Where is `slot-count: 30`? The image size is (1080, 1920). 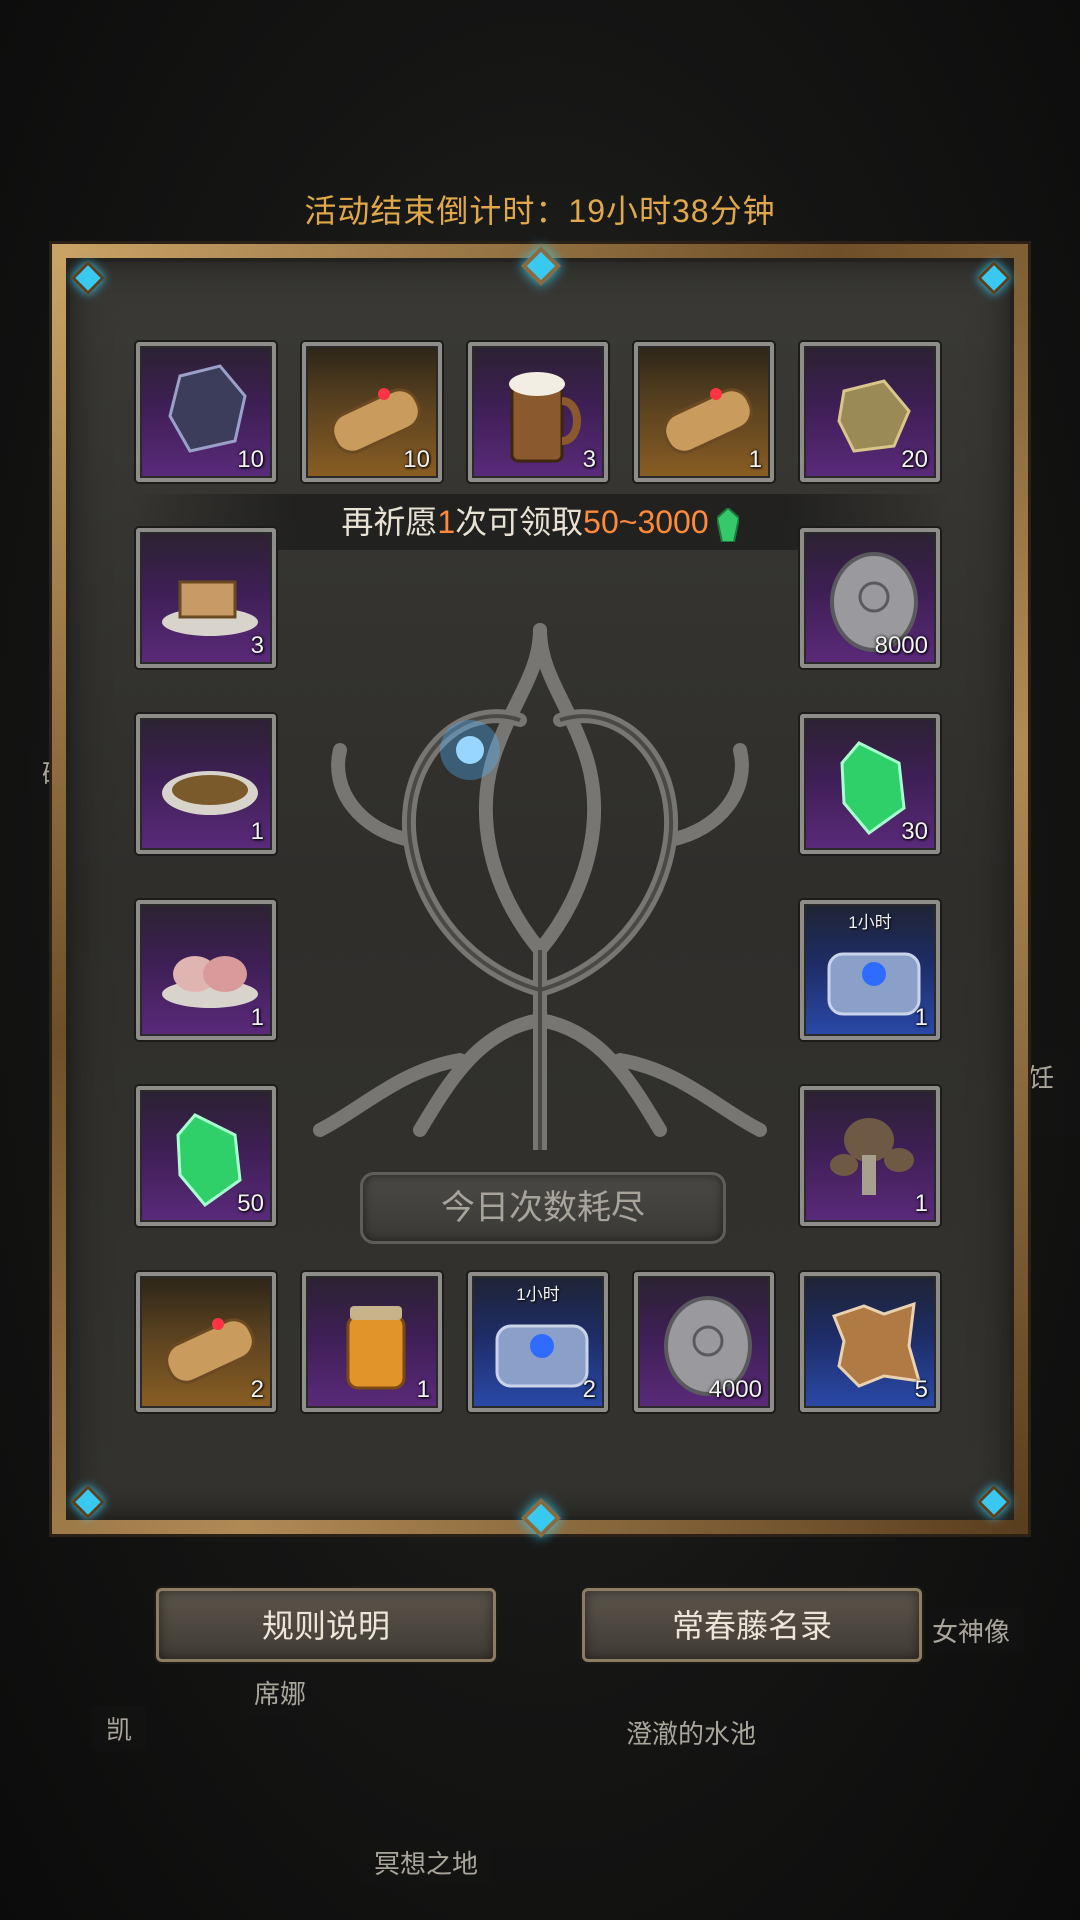 slot-count: 30 is located at coordinates (914, 831).